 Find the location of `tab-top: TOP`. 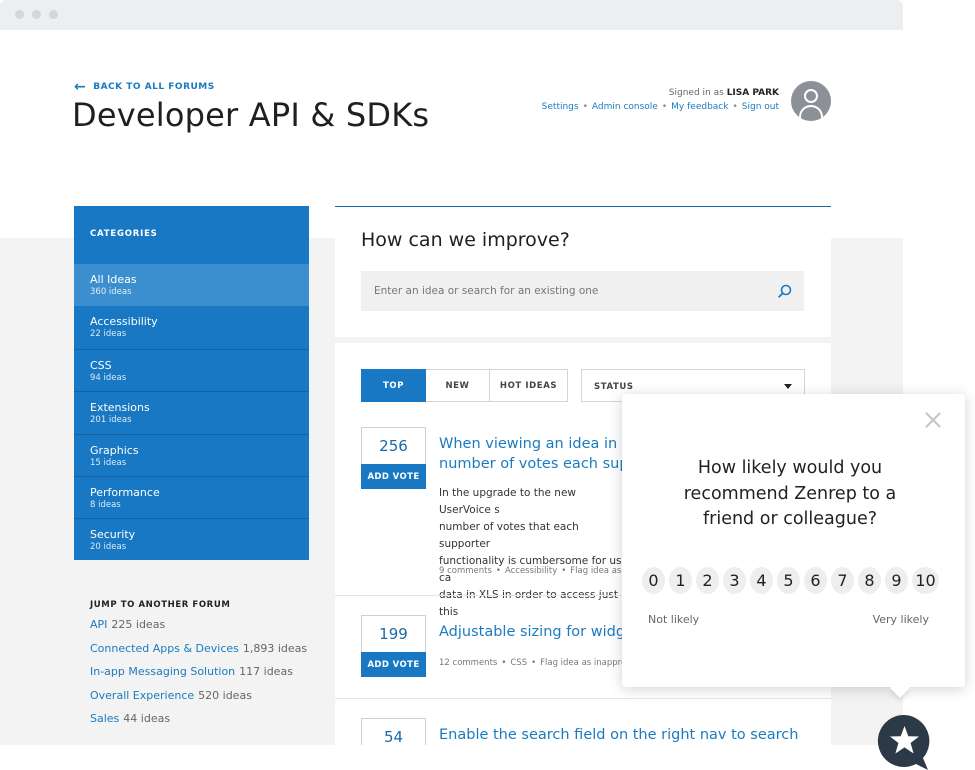

tab-top: TOP is located at coordinates (393, 385).